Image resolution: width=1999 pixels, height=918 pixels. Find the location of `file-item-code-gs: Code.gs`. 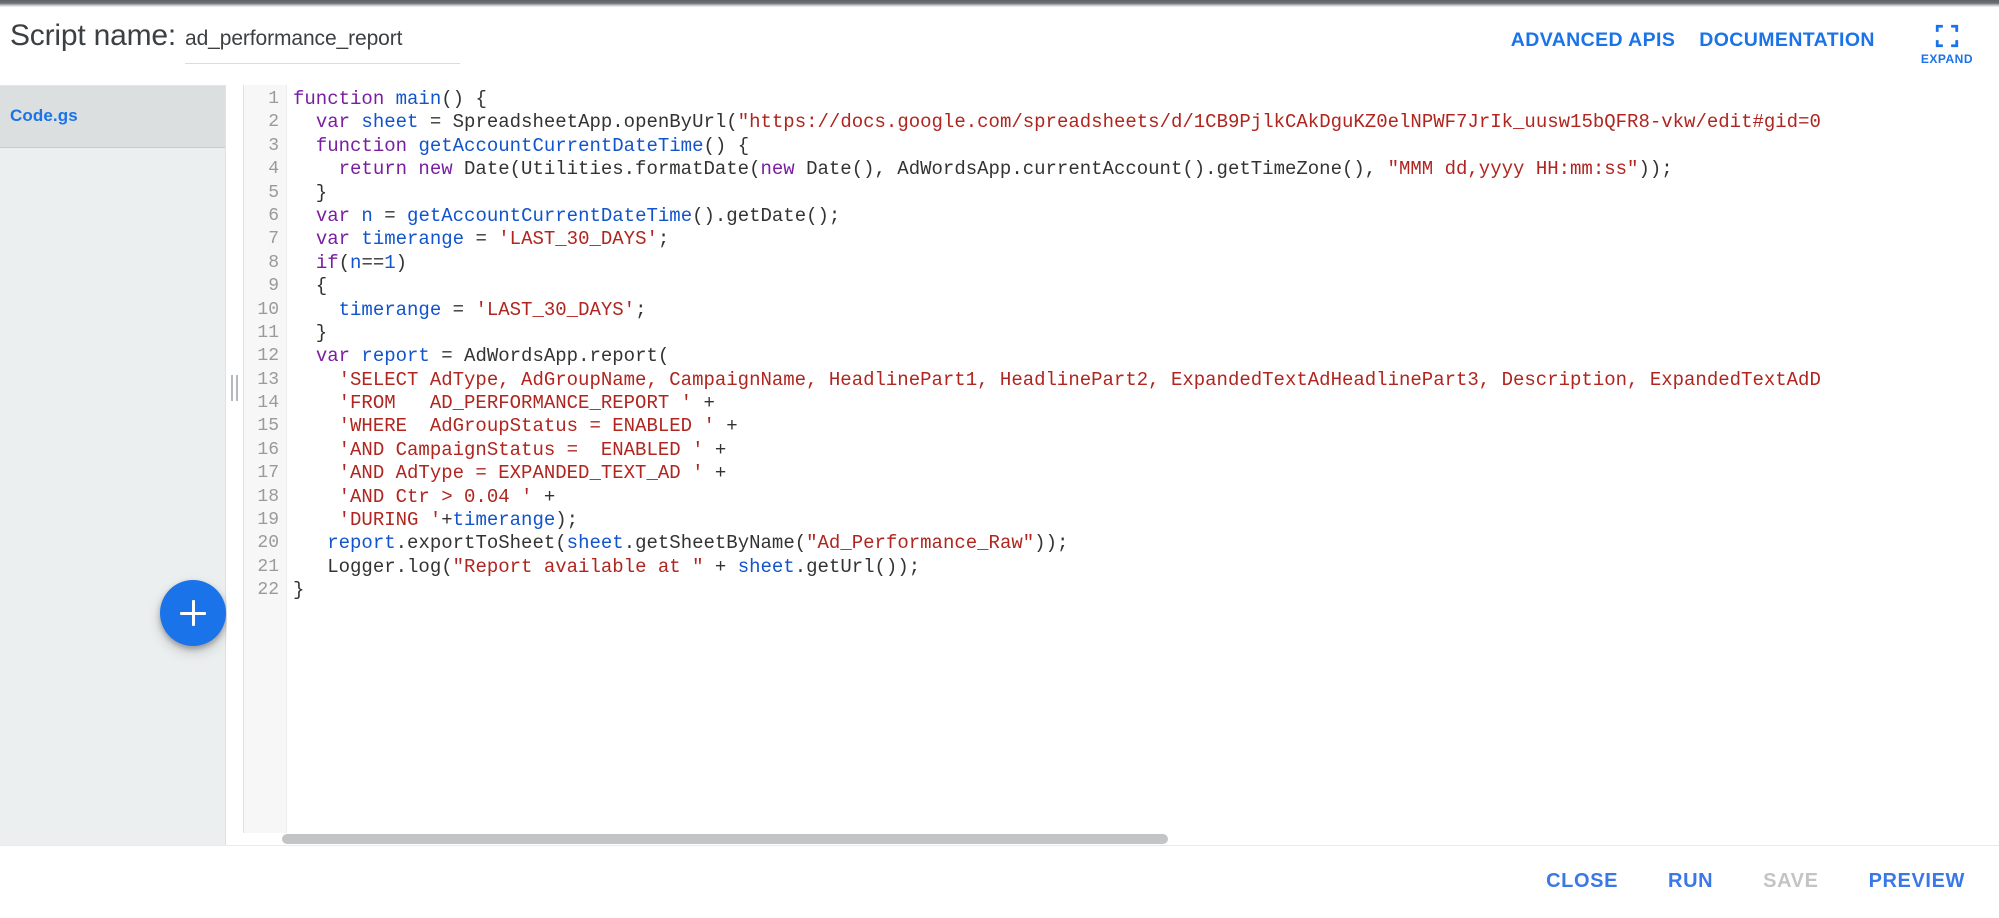

file-item-code-gs: Code.gs is located at coordinates (112, 116).